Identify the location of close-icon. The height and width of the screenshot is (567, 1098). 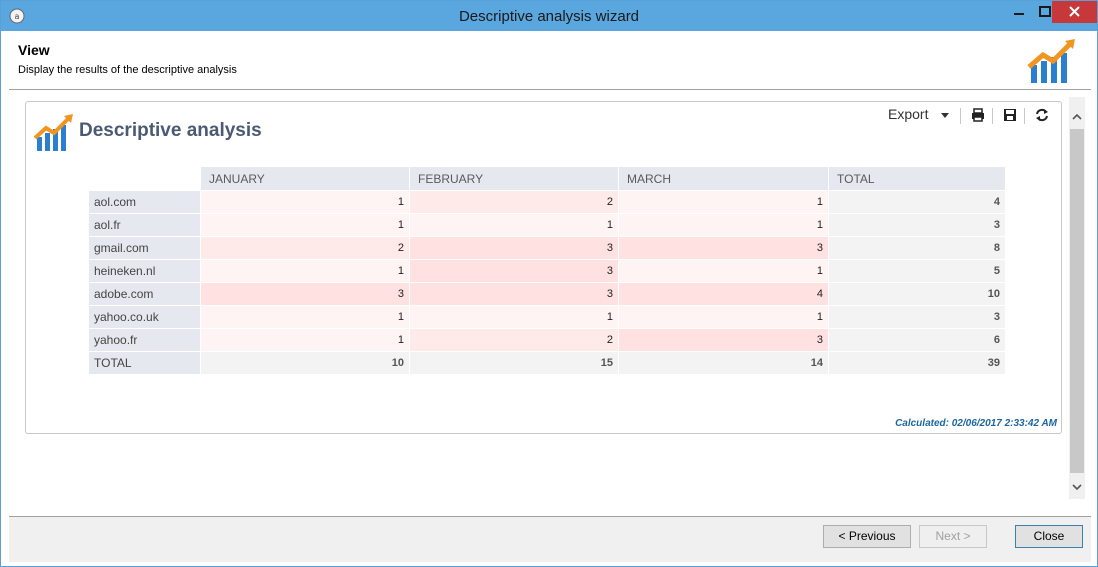
(1074, 12).